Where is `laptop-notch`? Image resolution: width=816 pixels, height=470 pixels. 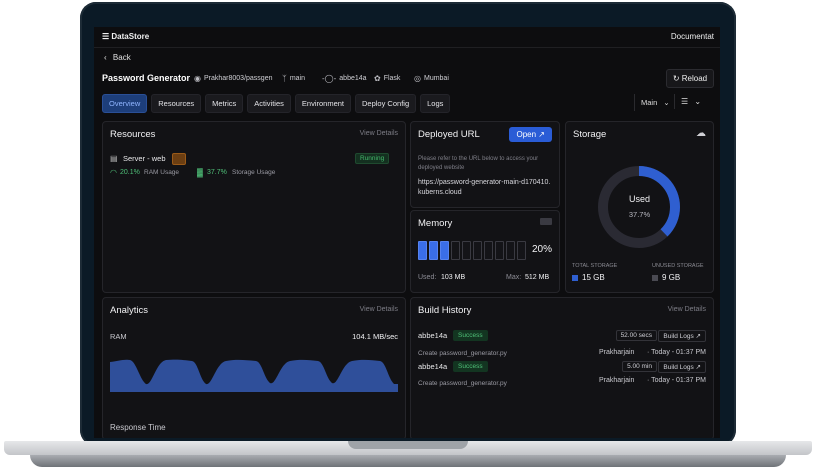 laptop-notch is located at coordinates (408, 445).